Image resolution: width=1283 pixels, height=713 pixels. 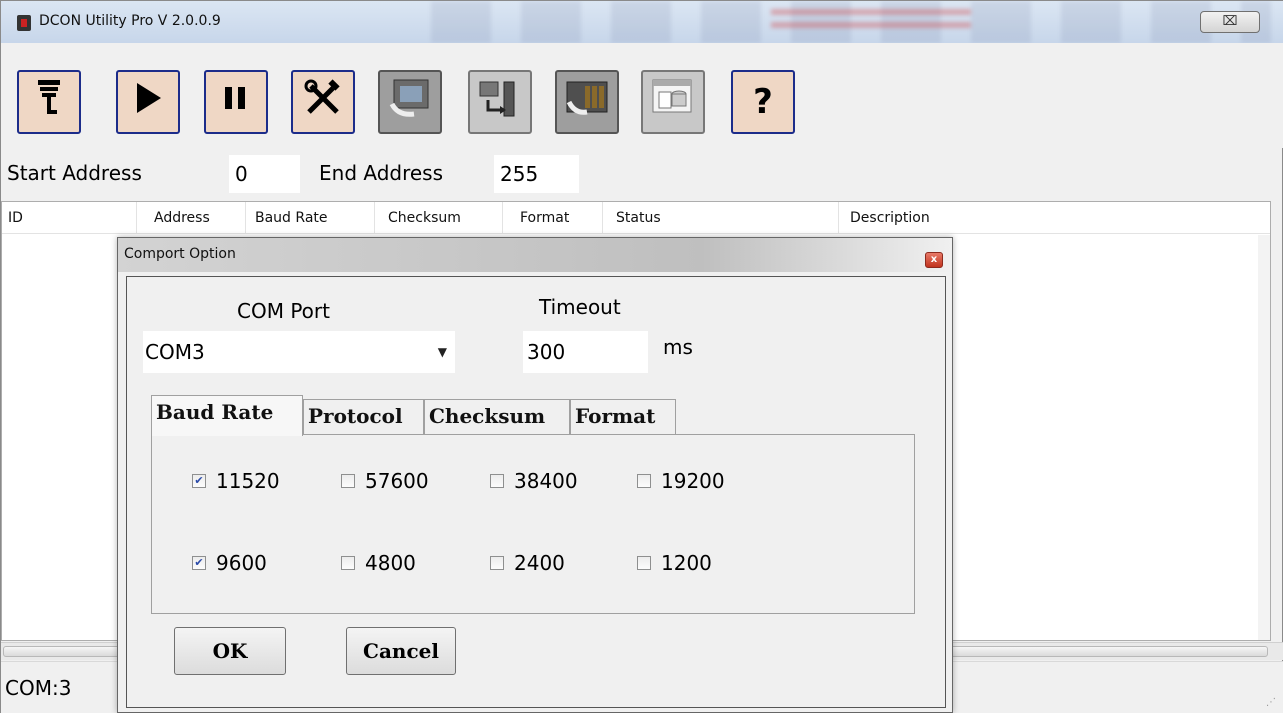 What do you see at coordinates (934, 260) in the screenshot?
I see `dialog-close-button: x` at bounding box center [934, 260].